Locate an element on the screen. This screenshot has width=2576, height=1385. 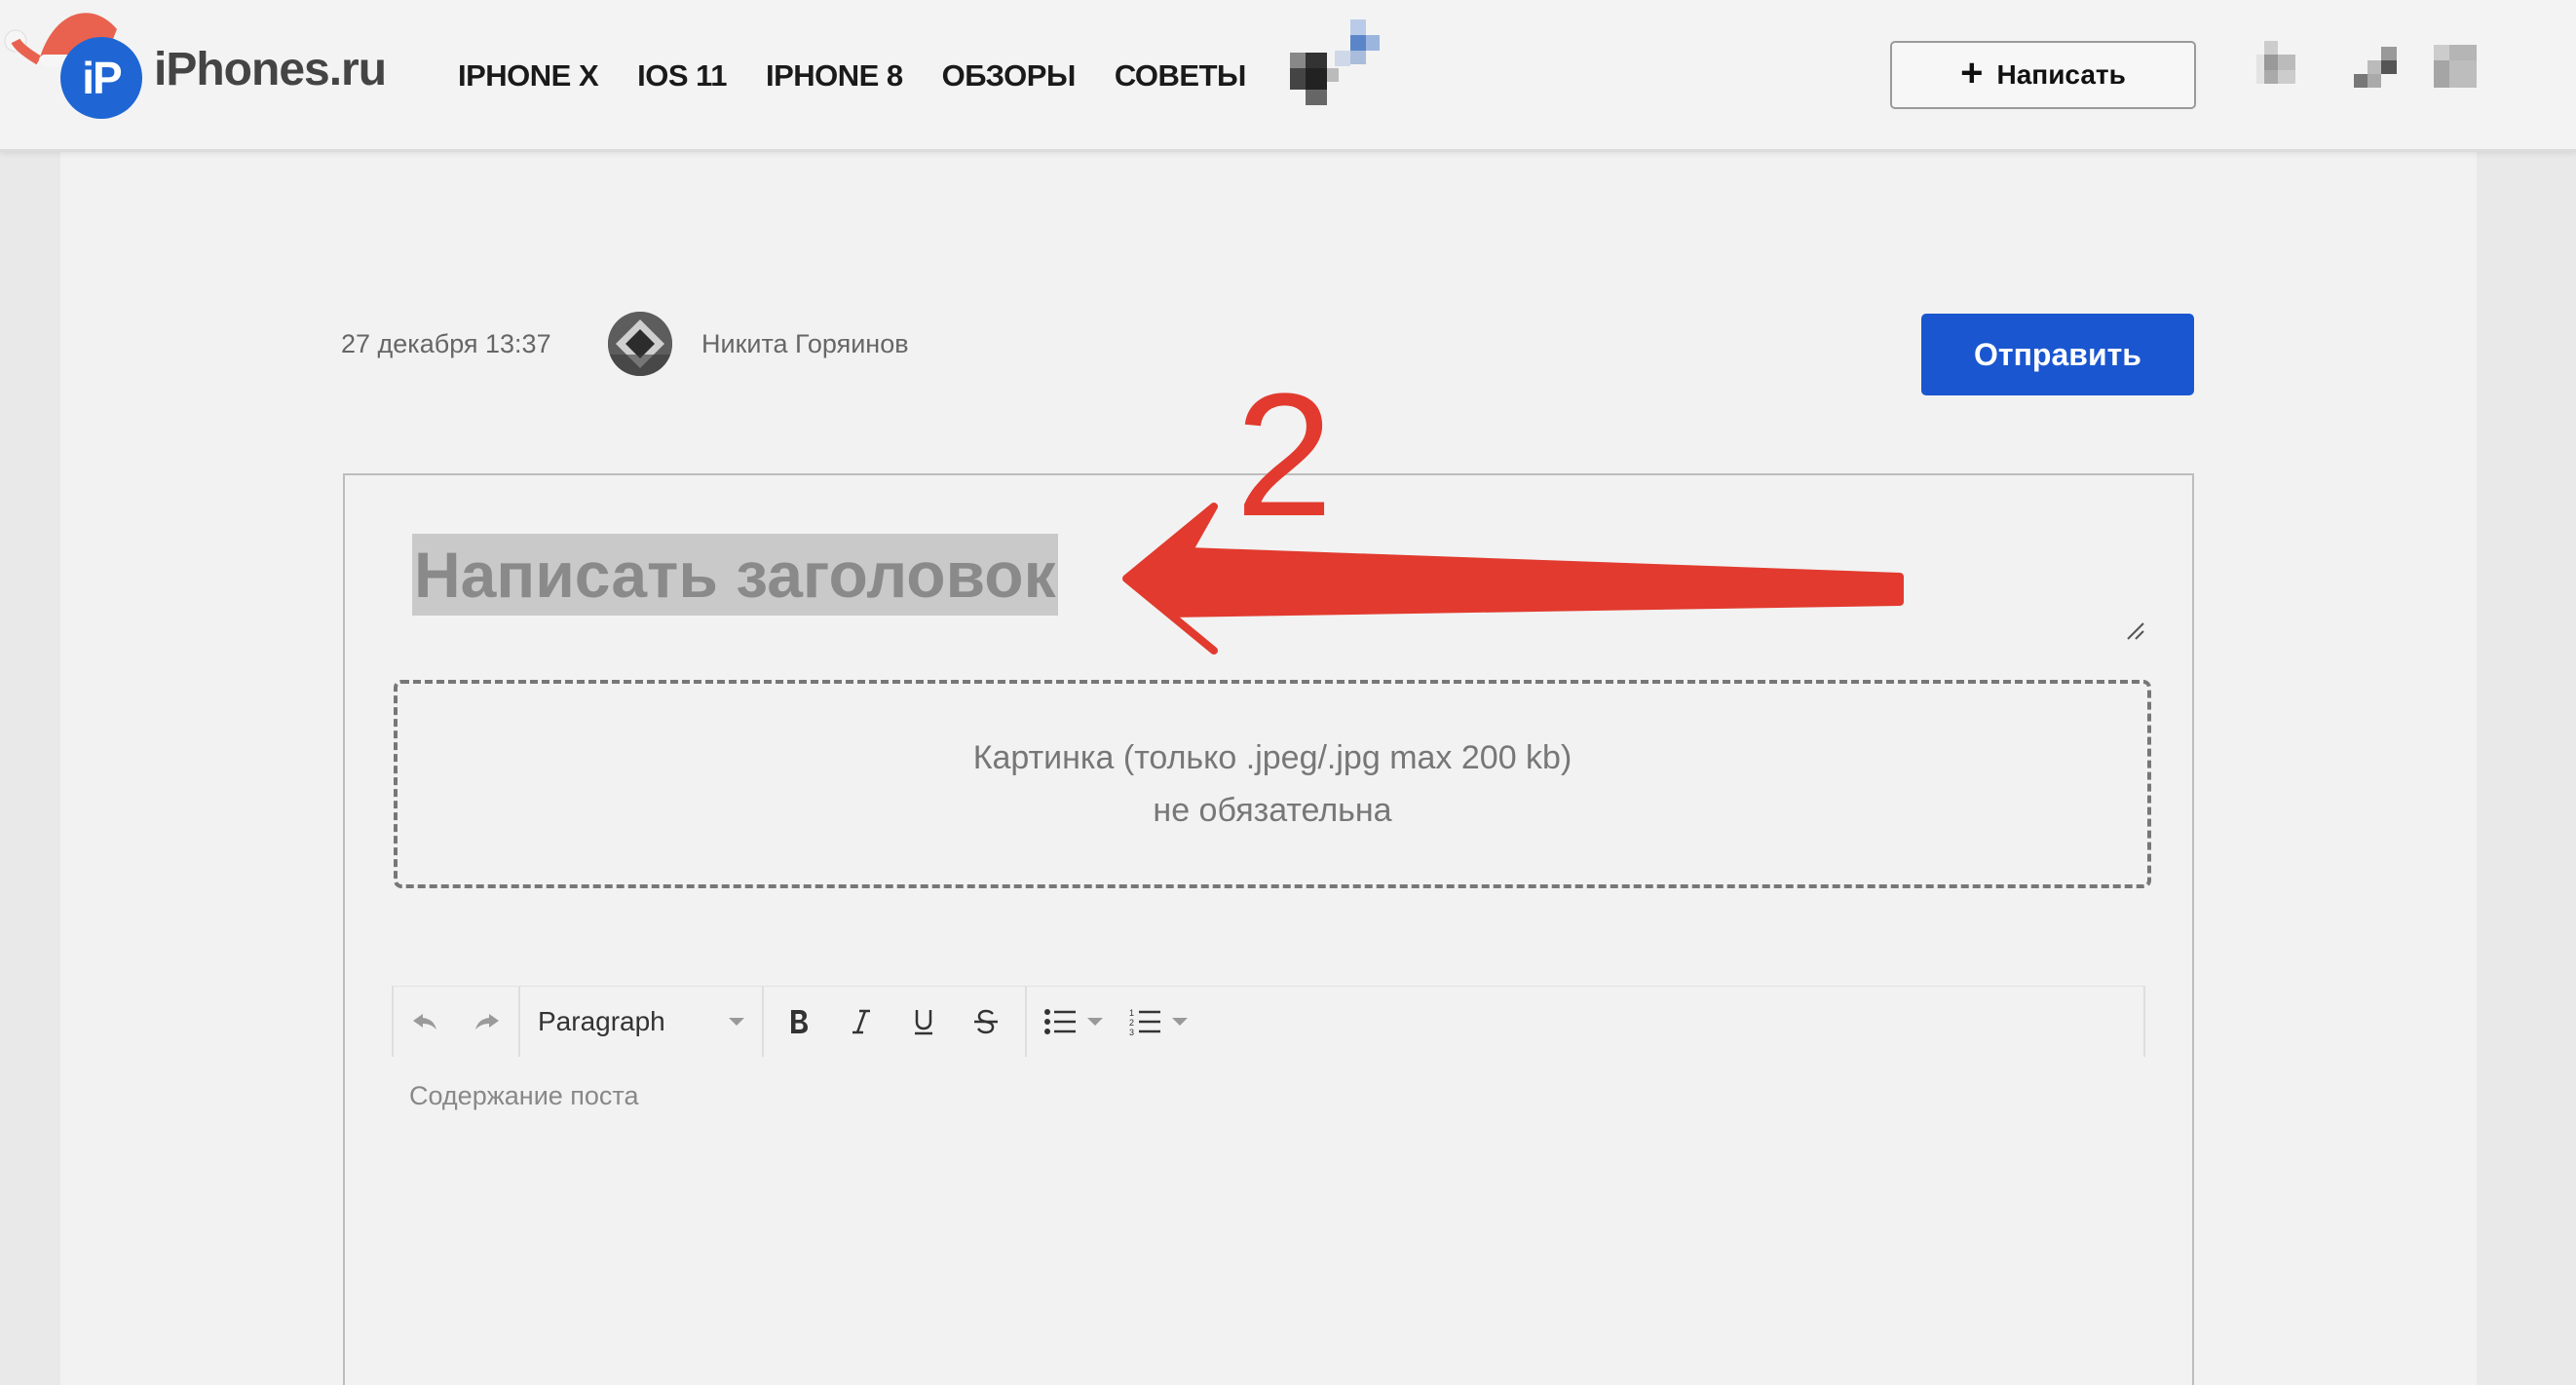
logo-text: iPhones.ru is located at coordinates (270, 69).